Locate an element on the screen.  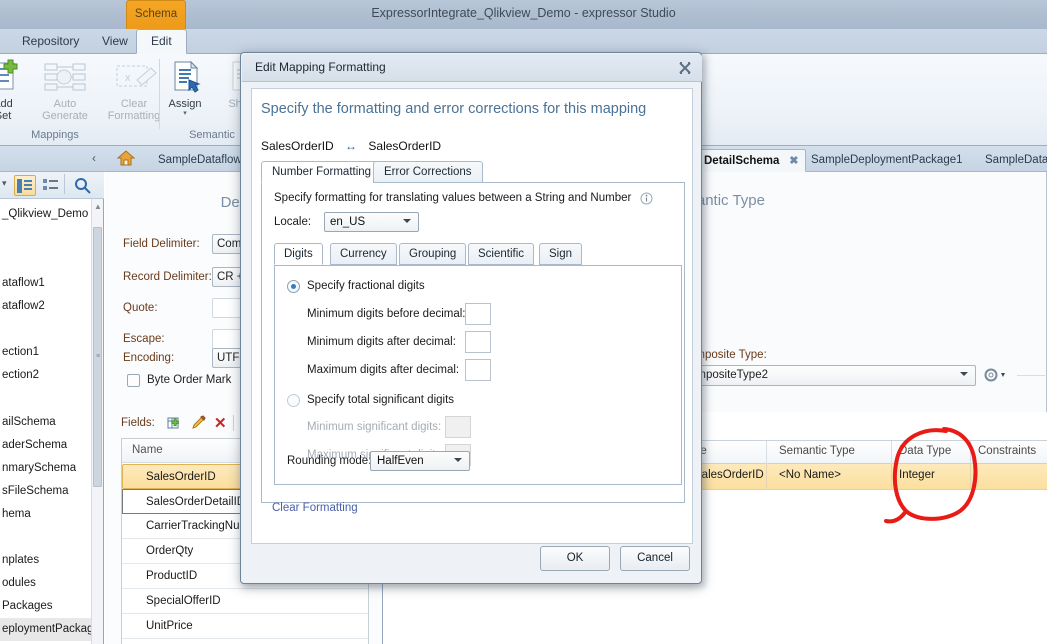
delete-field-icon: ✕ is located at coordinates (220, 423).